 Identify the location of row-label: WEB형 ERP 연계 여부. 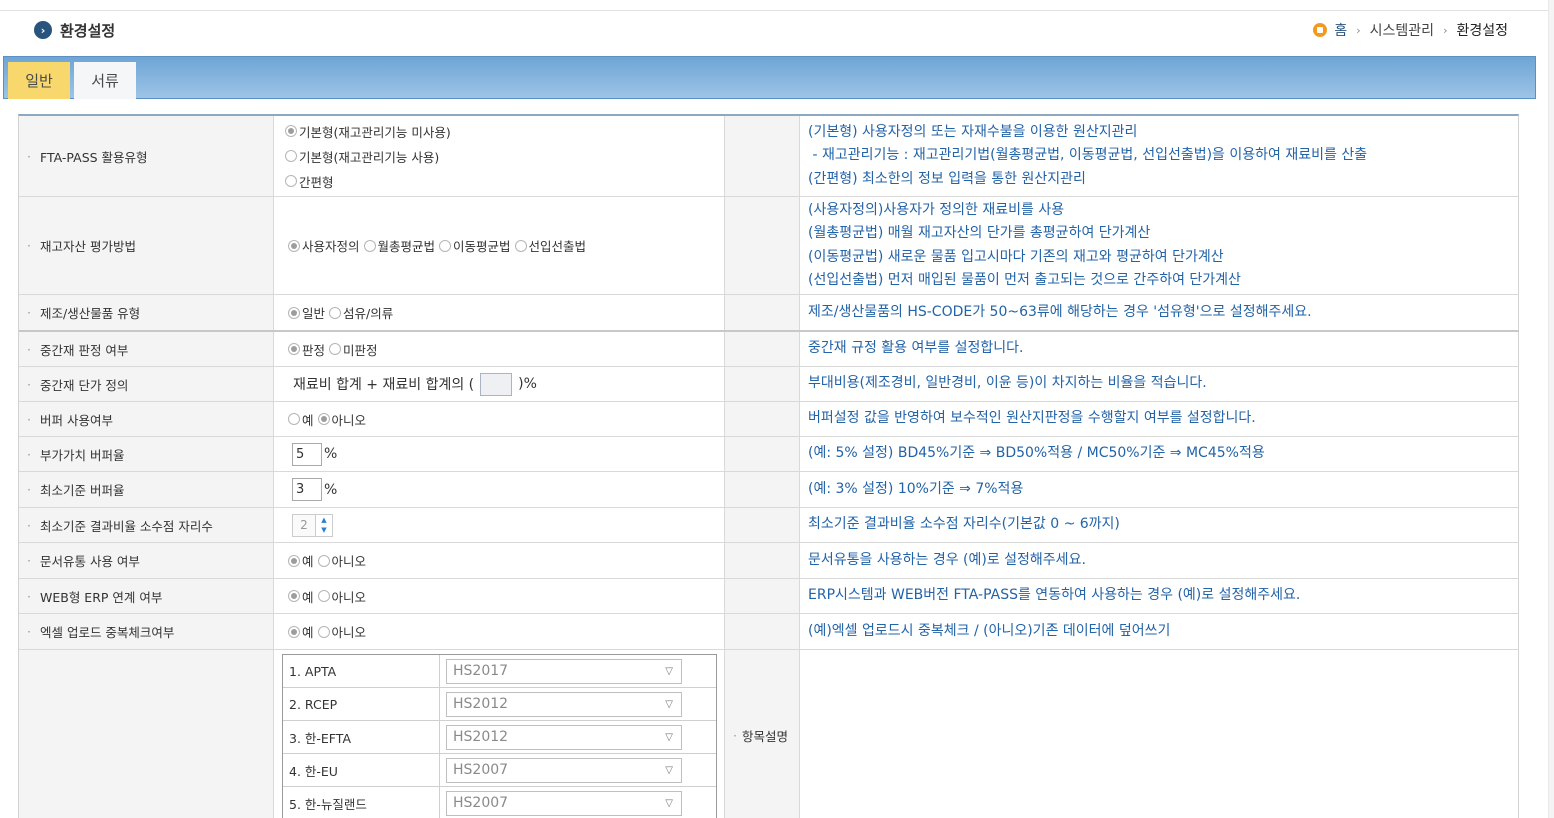
(146, 596).